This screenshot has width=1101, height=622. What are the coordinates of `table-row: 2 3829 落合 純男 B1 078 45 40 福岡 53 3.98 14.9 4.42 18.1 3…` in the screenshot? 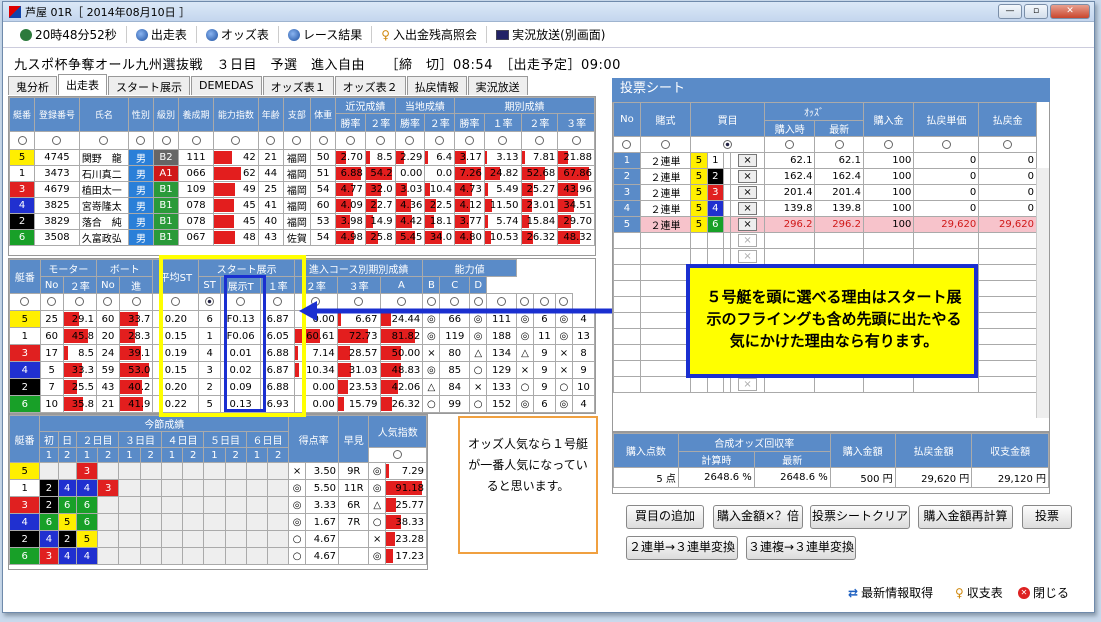 It's located at (301, 221).